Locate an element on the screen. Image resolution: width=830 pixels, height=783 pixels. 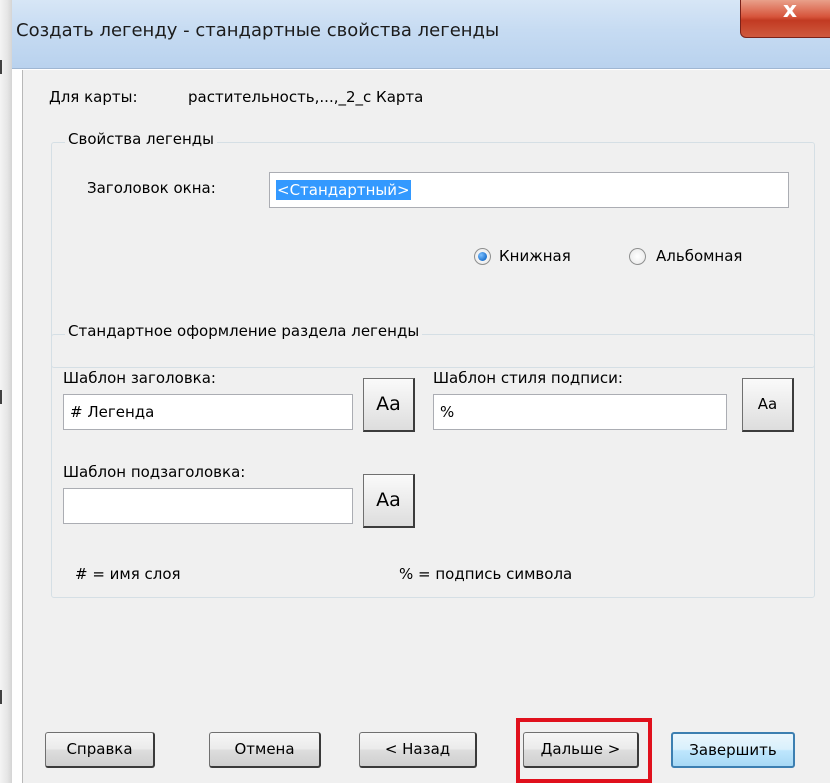
label-style-font-button: Аа is located at coordinates (768, 405).